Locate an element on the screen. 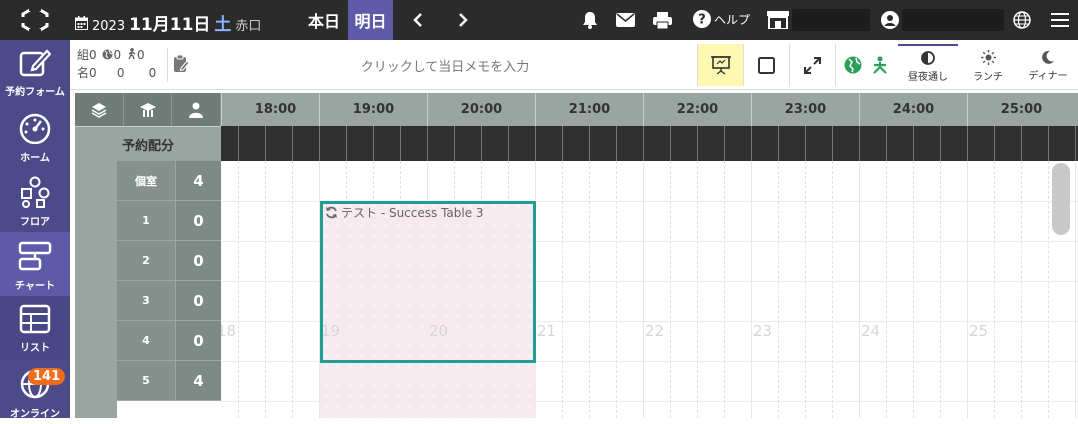 This screenshot has width=1078, height=424. allocation-label: 予約配分 is located at coordinates (148, 143).